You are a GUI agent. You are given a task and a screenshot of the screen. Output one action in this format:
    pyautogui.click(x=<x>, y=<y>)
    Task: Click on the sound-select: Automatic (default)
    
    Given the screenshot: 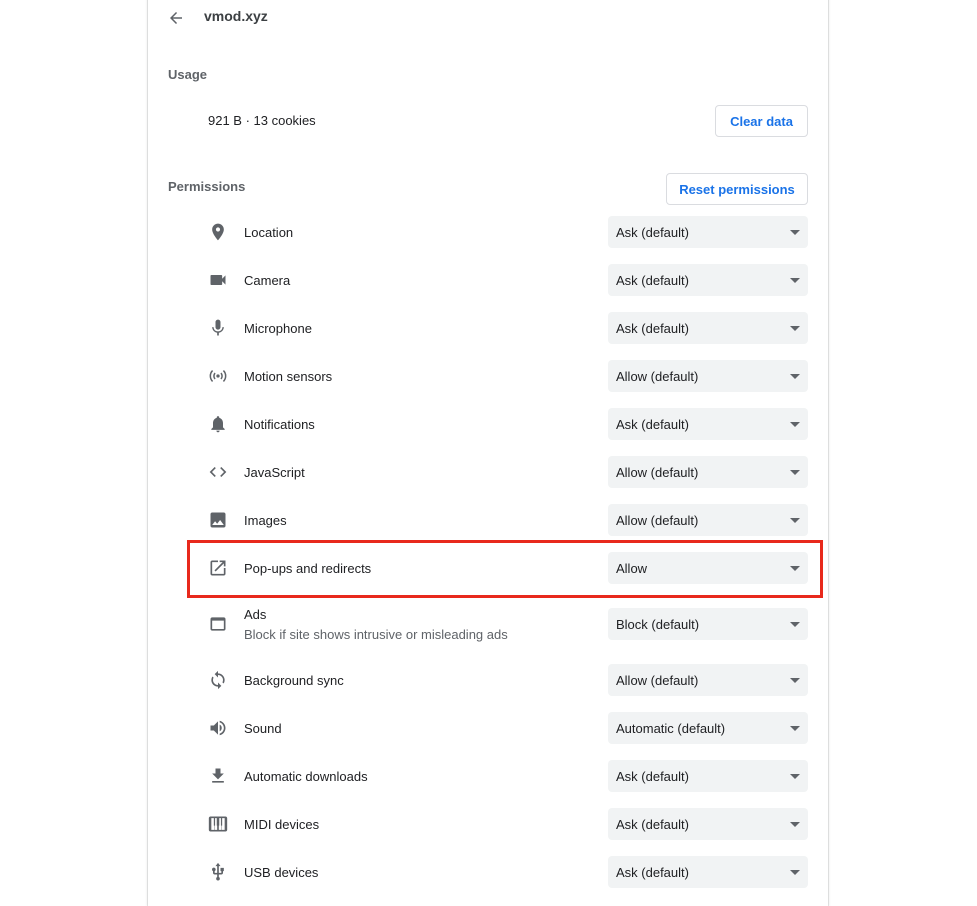 What is the action you would take?
    pyautogui.click(x=708, y=728)
    